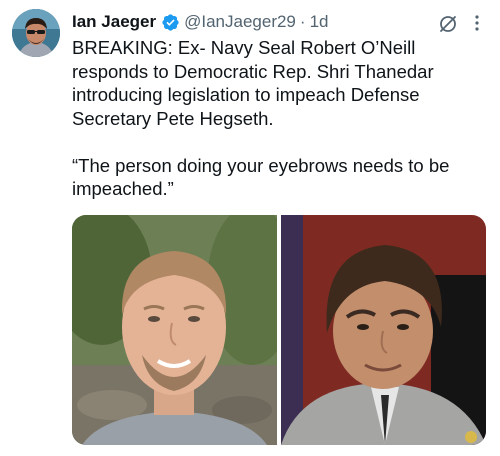 The image size is (500, 456). What do you see at coordinates (240, 22) in the screenshot?
I see `author-handle: @IanJaeger29` at bounding box center [240, 22].